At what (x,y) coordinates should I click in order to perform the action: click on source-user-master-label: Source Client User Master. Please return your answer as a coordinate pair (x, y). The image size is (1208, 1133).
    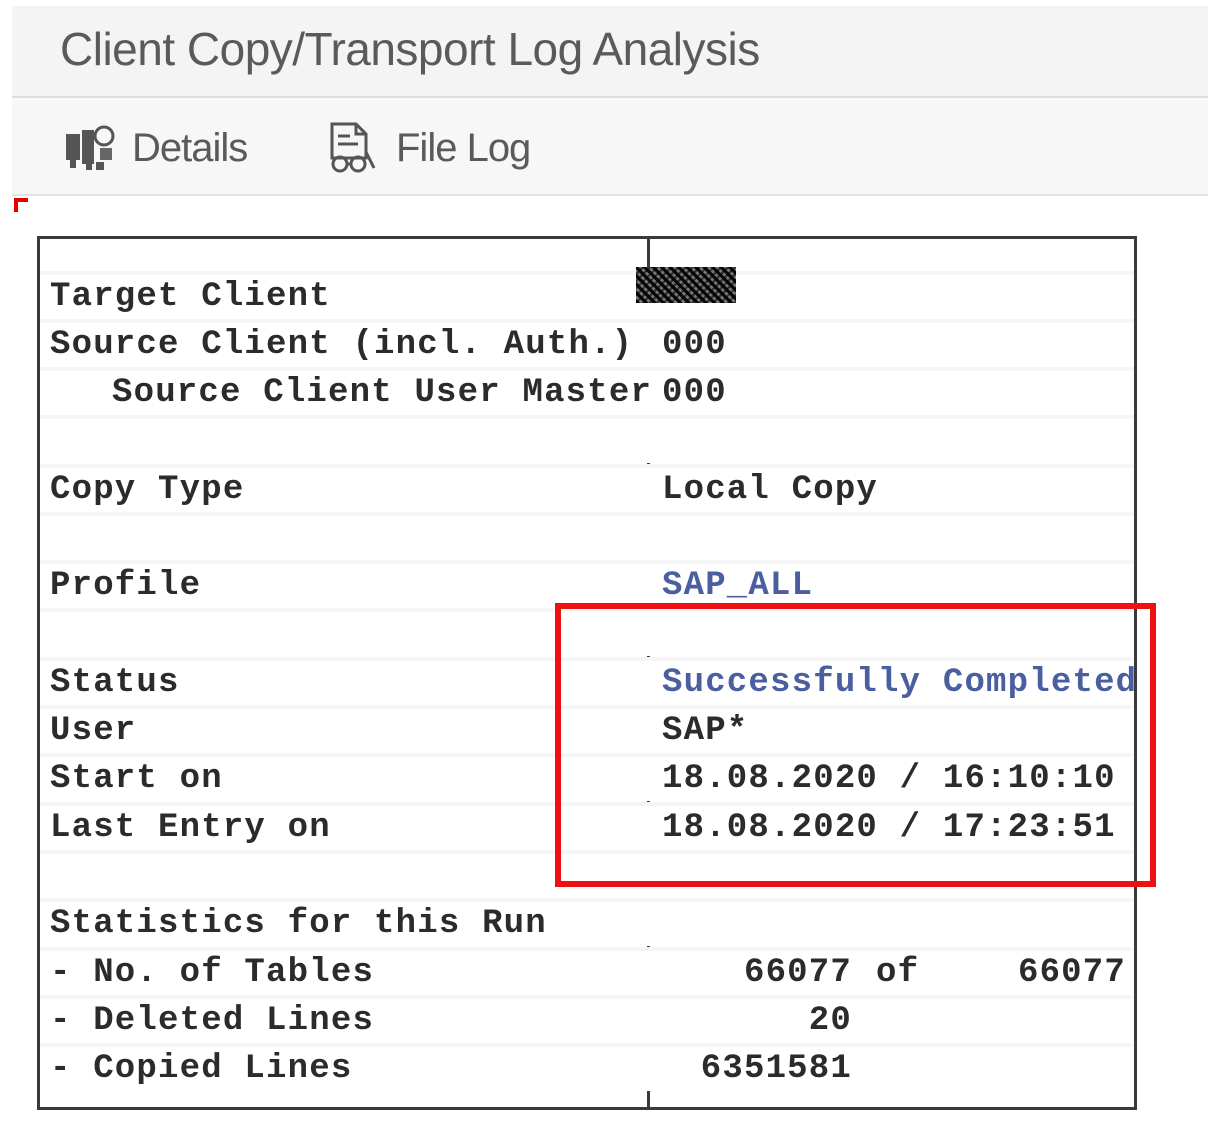
    Looking at the image, I should click on (382, 393).